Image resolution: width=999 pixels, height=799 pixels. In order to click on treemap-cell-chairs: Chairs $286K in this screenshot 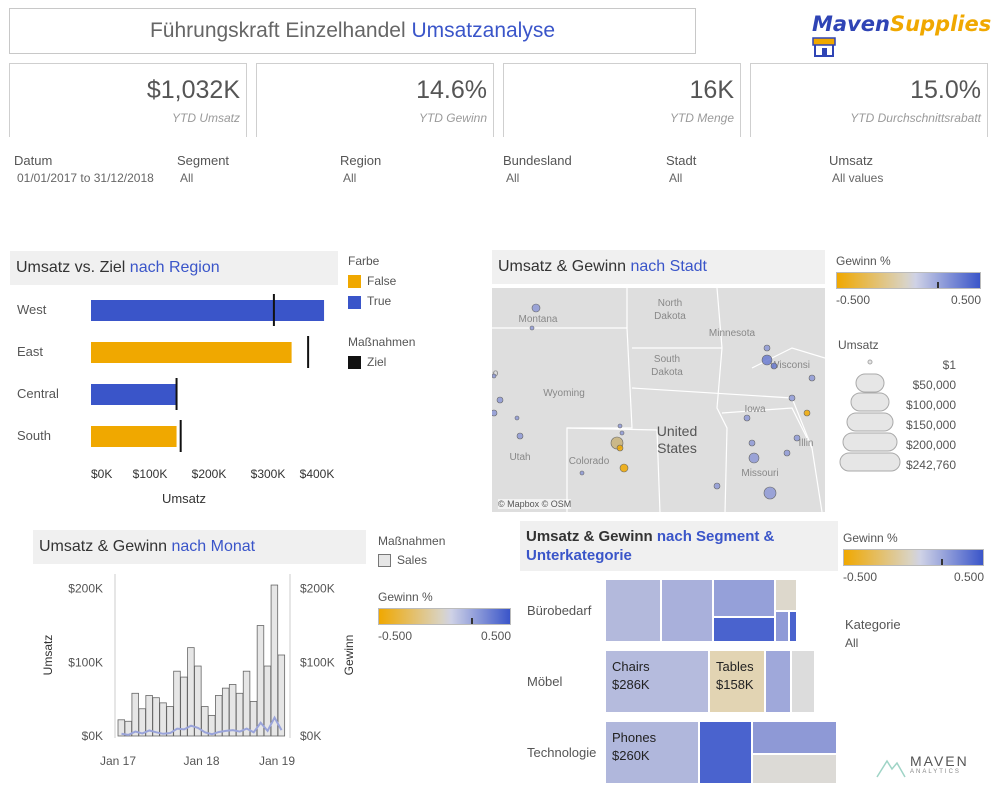, I will do `click(657, 681)`.